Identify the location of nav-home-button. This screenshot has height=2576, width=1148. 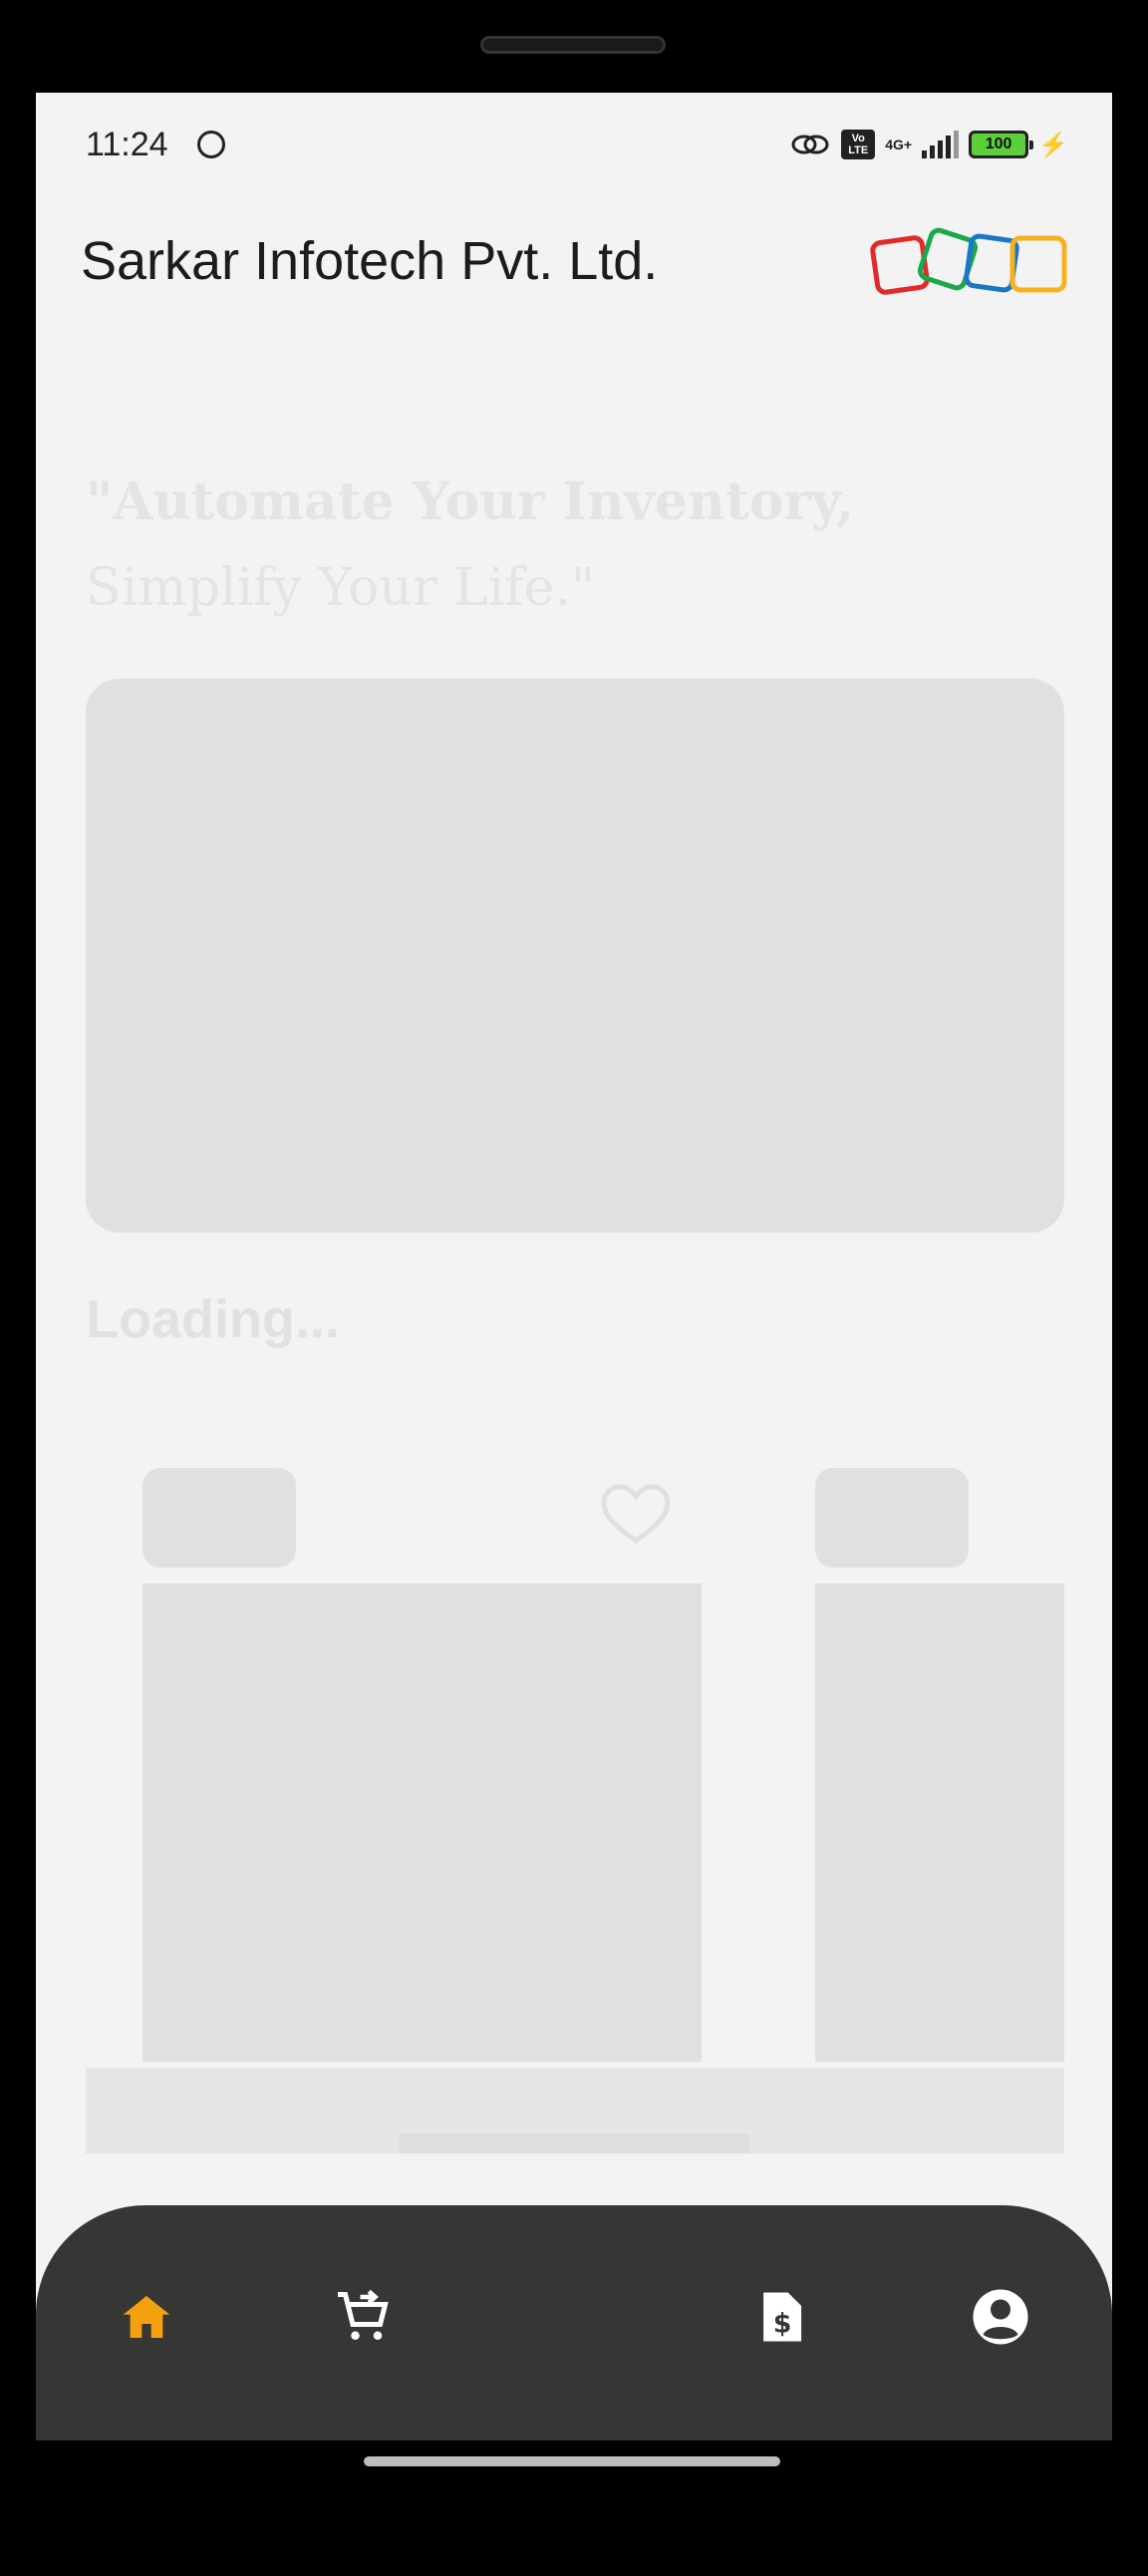
(146, 2317).